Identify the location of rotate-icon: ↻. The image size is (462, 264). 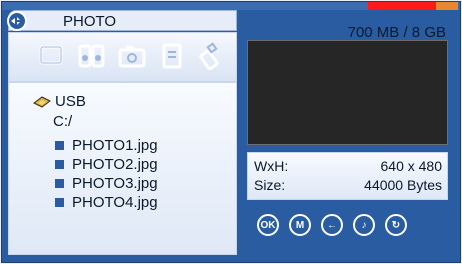
(396, 225).